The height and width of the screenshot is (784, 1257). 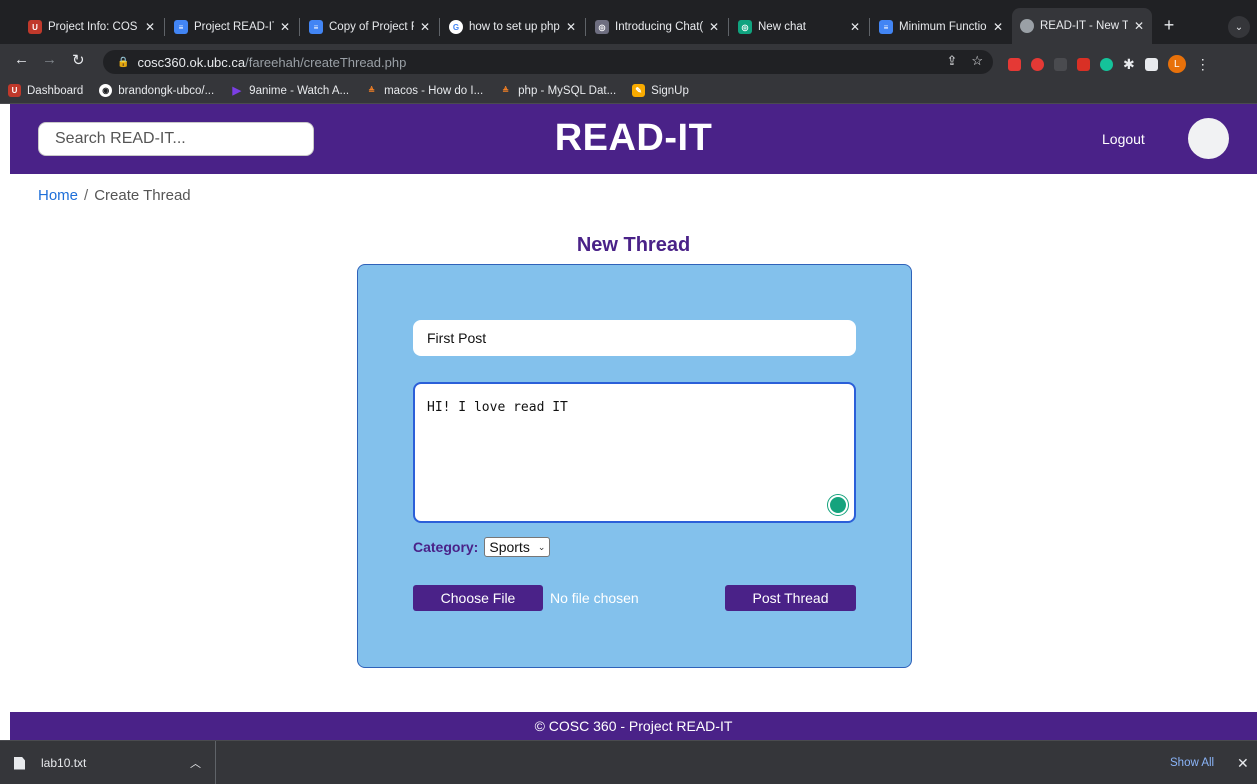 I want to click on more-menu-icon: ⋮, so click(x=1203, y=64).